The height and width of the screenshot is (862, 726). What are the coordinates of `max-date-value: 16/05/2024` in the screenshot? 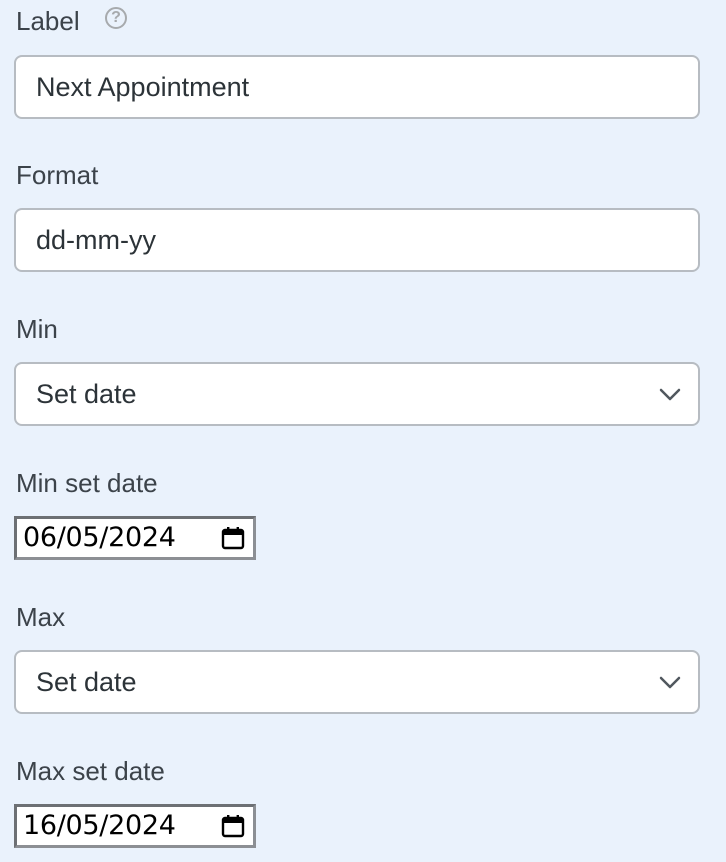 It's located at (99, 825).